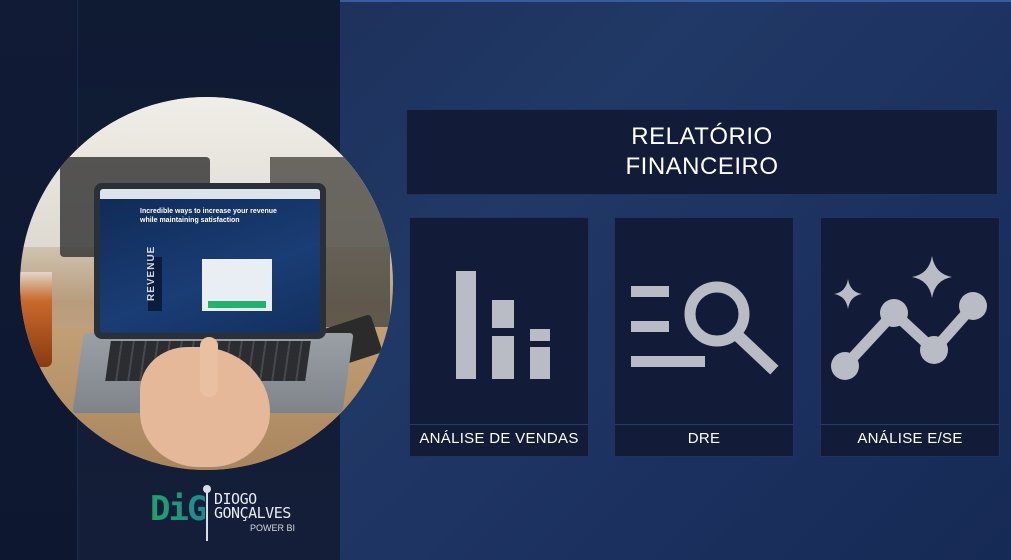 This screenshot has width=1011, height=560. What do you see at coordinates (705, 328) in the screenshot?
I see `search-list-icon` at bounding box center [705, 328].